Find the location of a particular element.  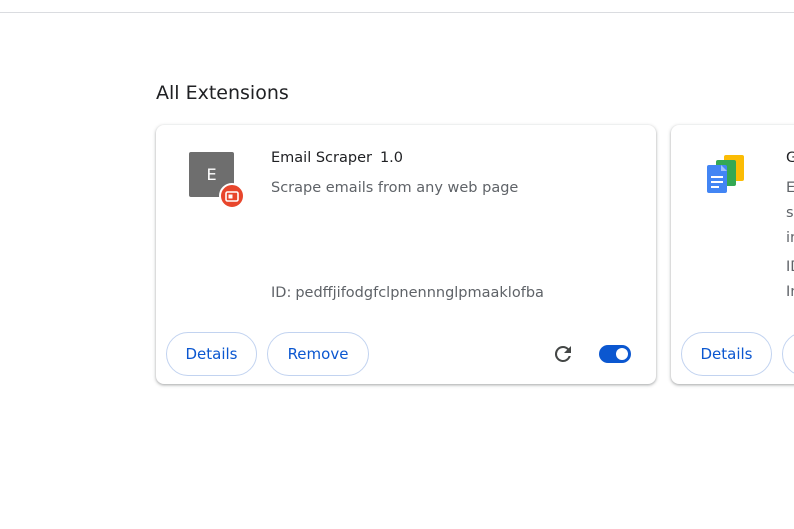

extension-name-text: Email Scraper is located at coordinates (321, 158).